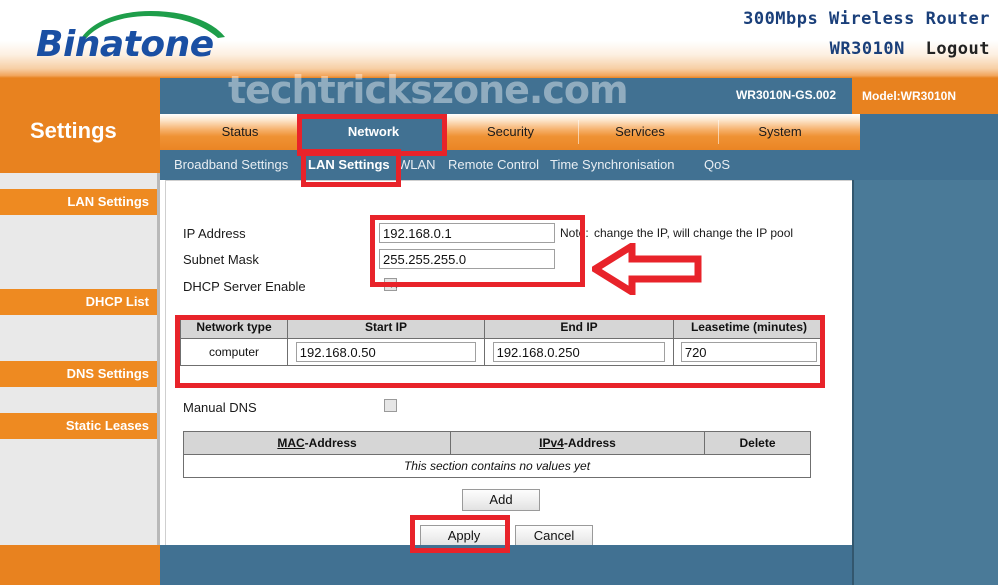  Describe the element at coordinates (925, 565) in the screenshot. I see `footer-blue-block` at that location.